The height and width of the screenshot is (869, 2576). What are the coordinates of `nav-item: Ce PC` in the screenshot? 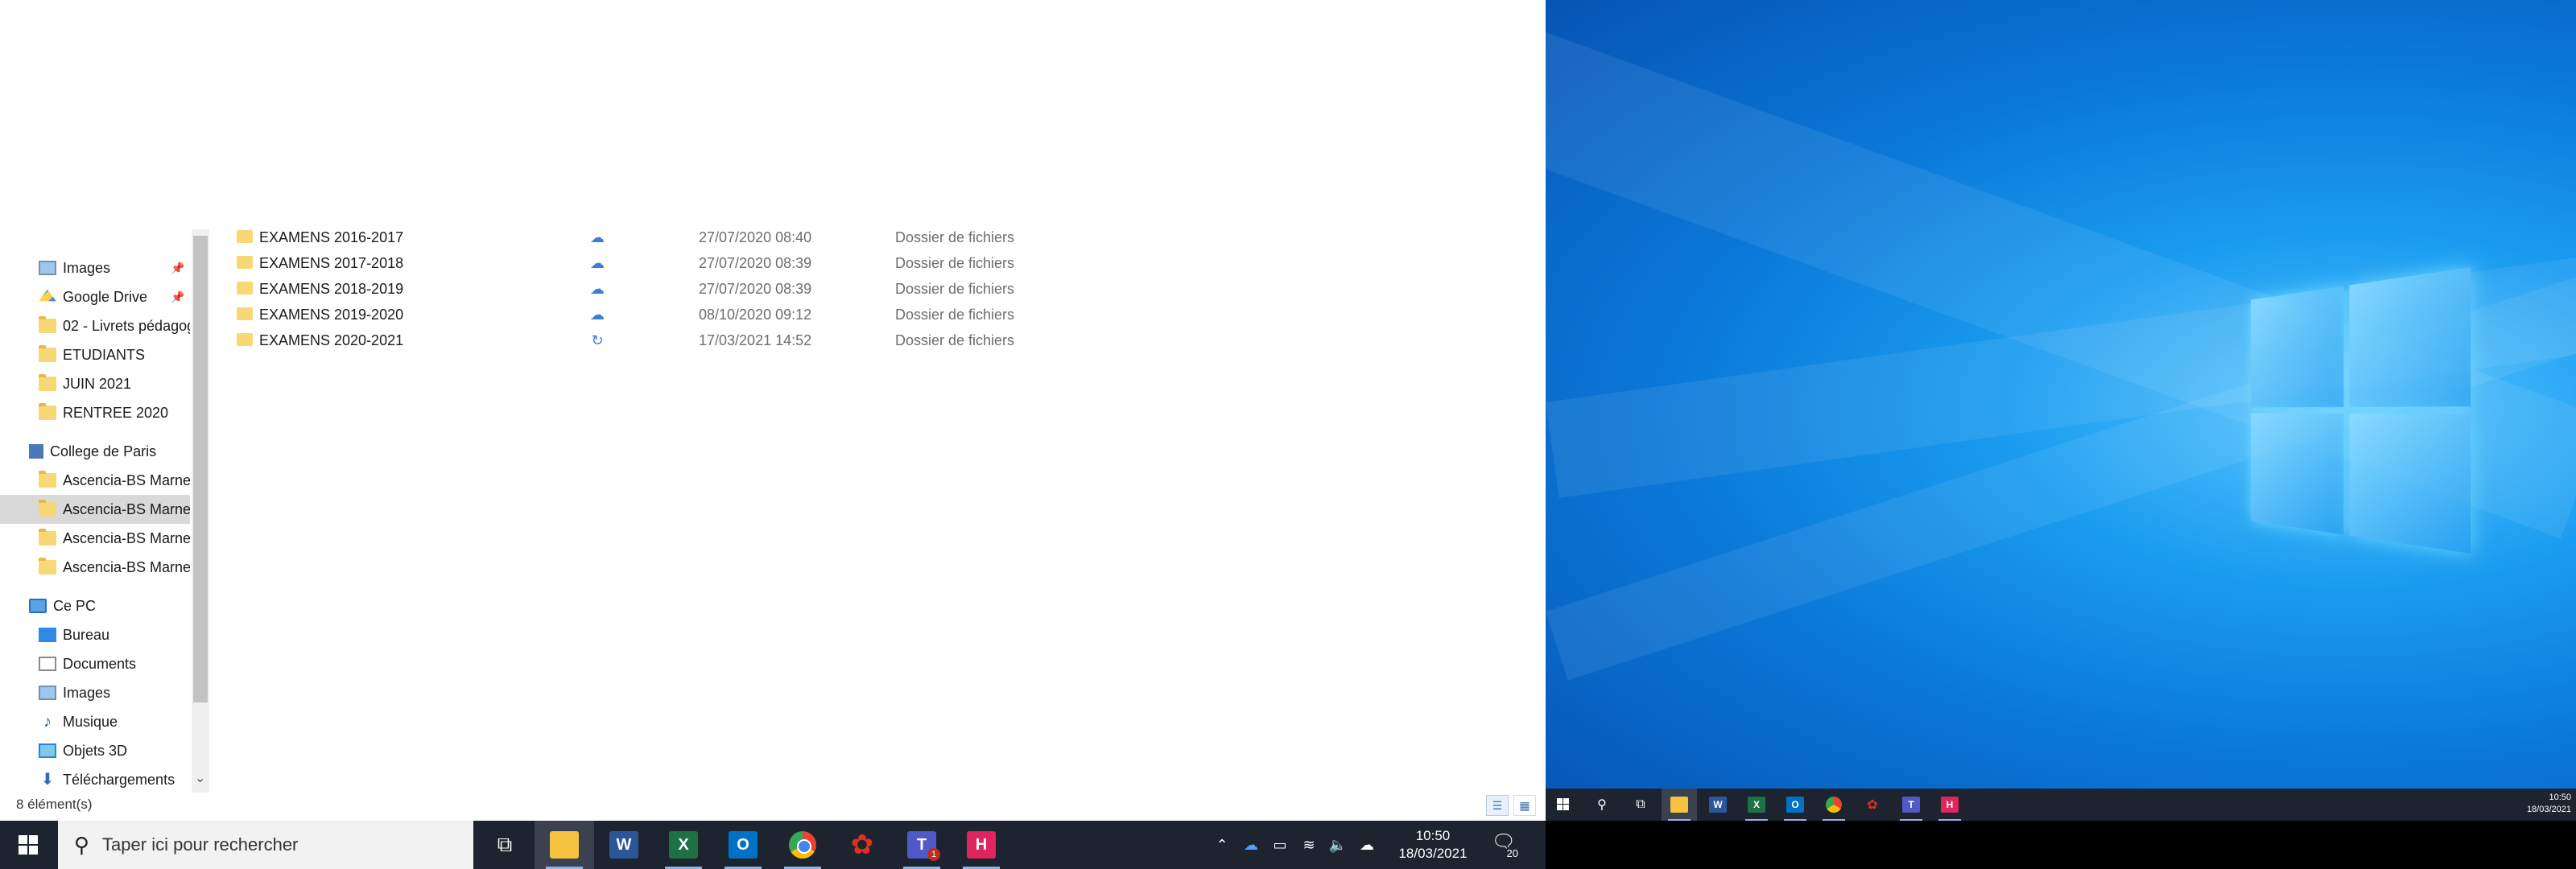 It's located at (95, 605).